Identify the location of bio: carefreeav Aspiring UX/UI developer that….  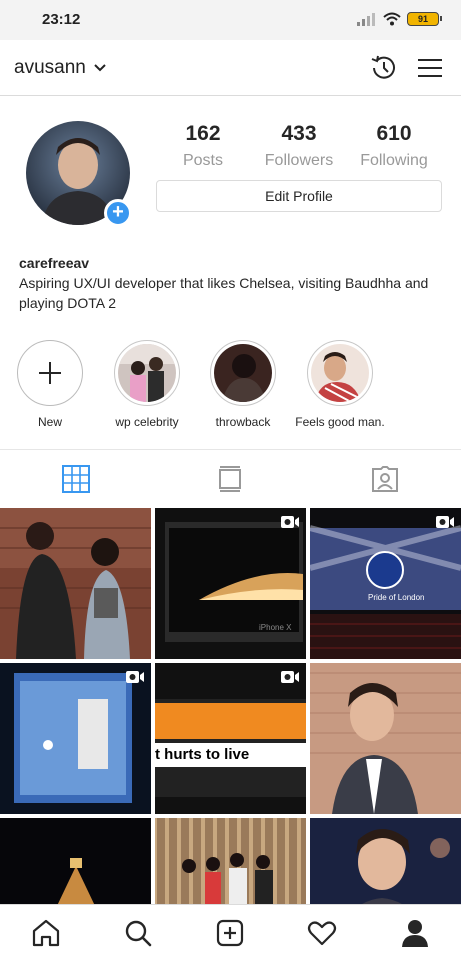
(229, 283).